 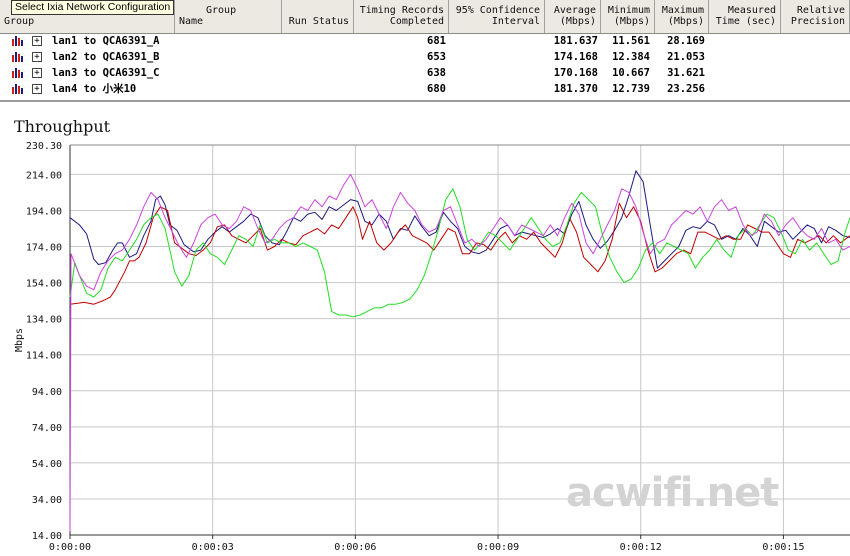 I want to click on row-group-name: lan4 to 小米10, so click(x=94, y=89).